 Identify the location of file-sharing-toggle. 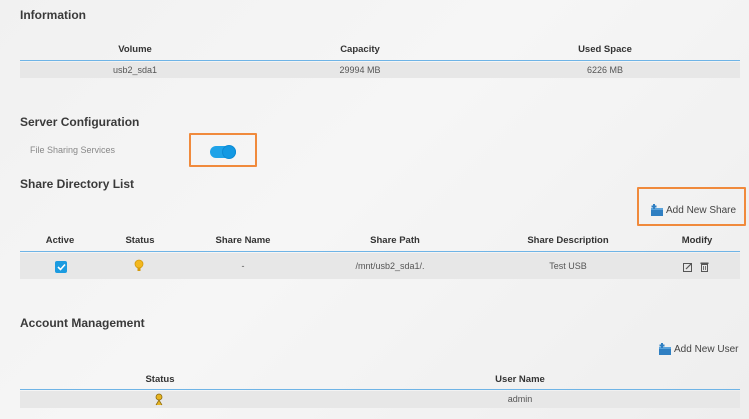
(223, 152).